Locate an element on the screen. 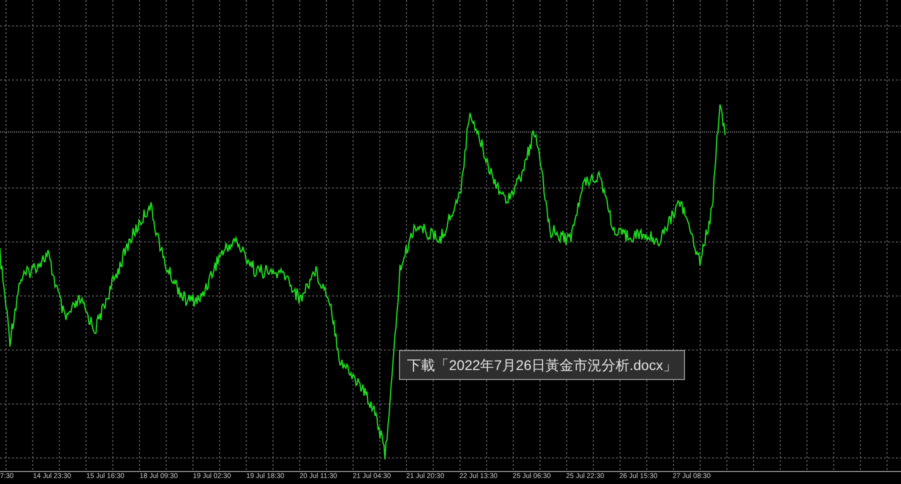 Image resolution: width=901 pixels, height=484 pixels. tooltip: 下載「2022年7月26日黃金市況分析.docx」 is located at coordinates (542, 365).